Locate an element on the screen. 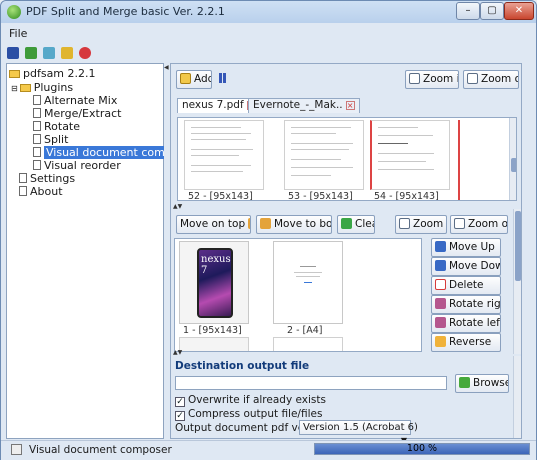 This screenshot has width=537, height=460. delete-icon is located at coordinates (440, 284).